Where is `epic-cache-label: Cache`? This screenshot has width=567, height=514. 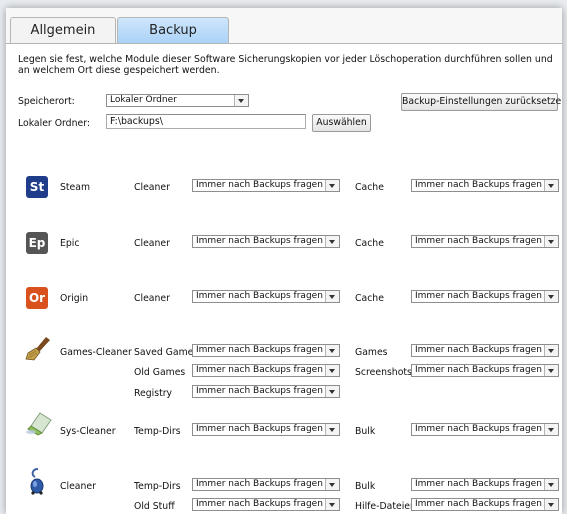
epic-cache-label: Cache is located at coordinates (369, 243).